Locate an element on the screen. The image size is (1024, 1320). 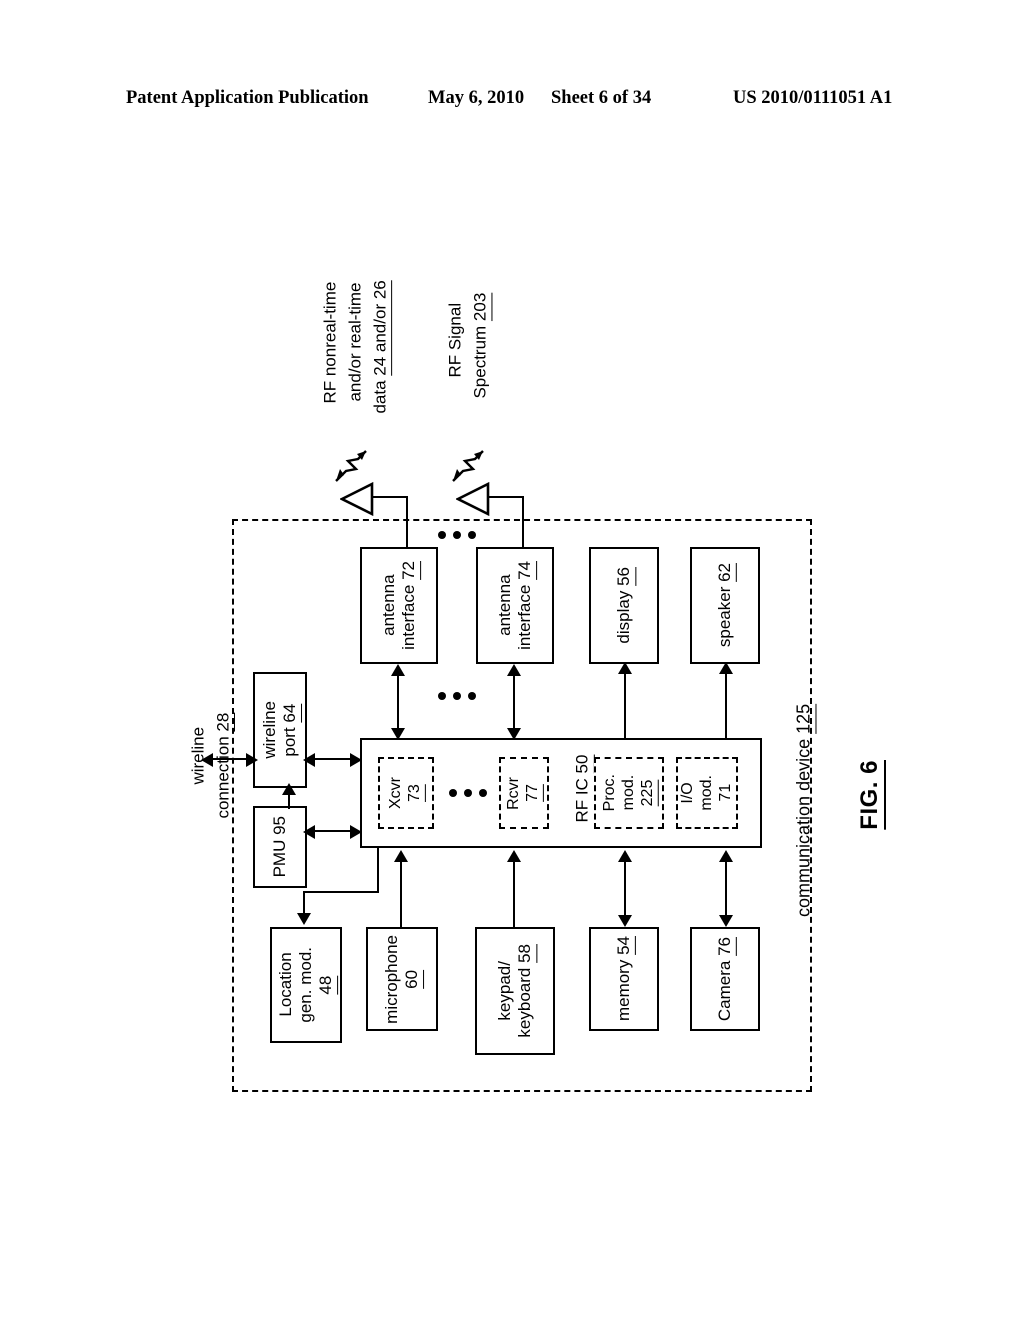
conn-rfic-display-arrow is located at coordinates (625, 668).